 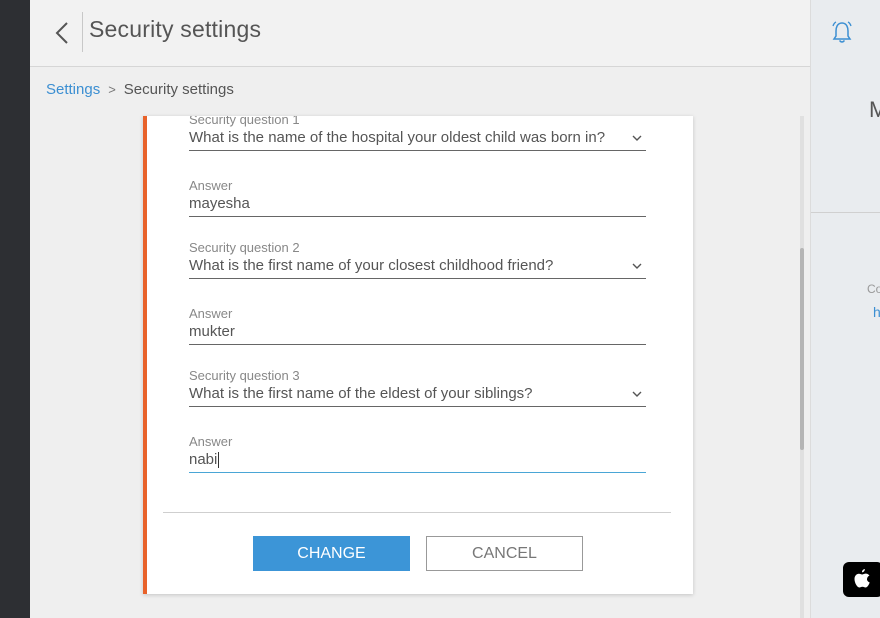 I want to click on answer-1-field: Answer mayesha, so click(x=417, y=198).